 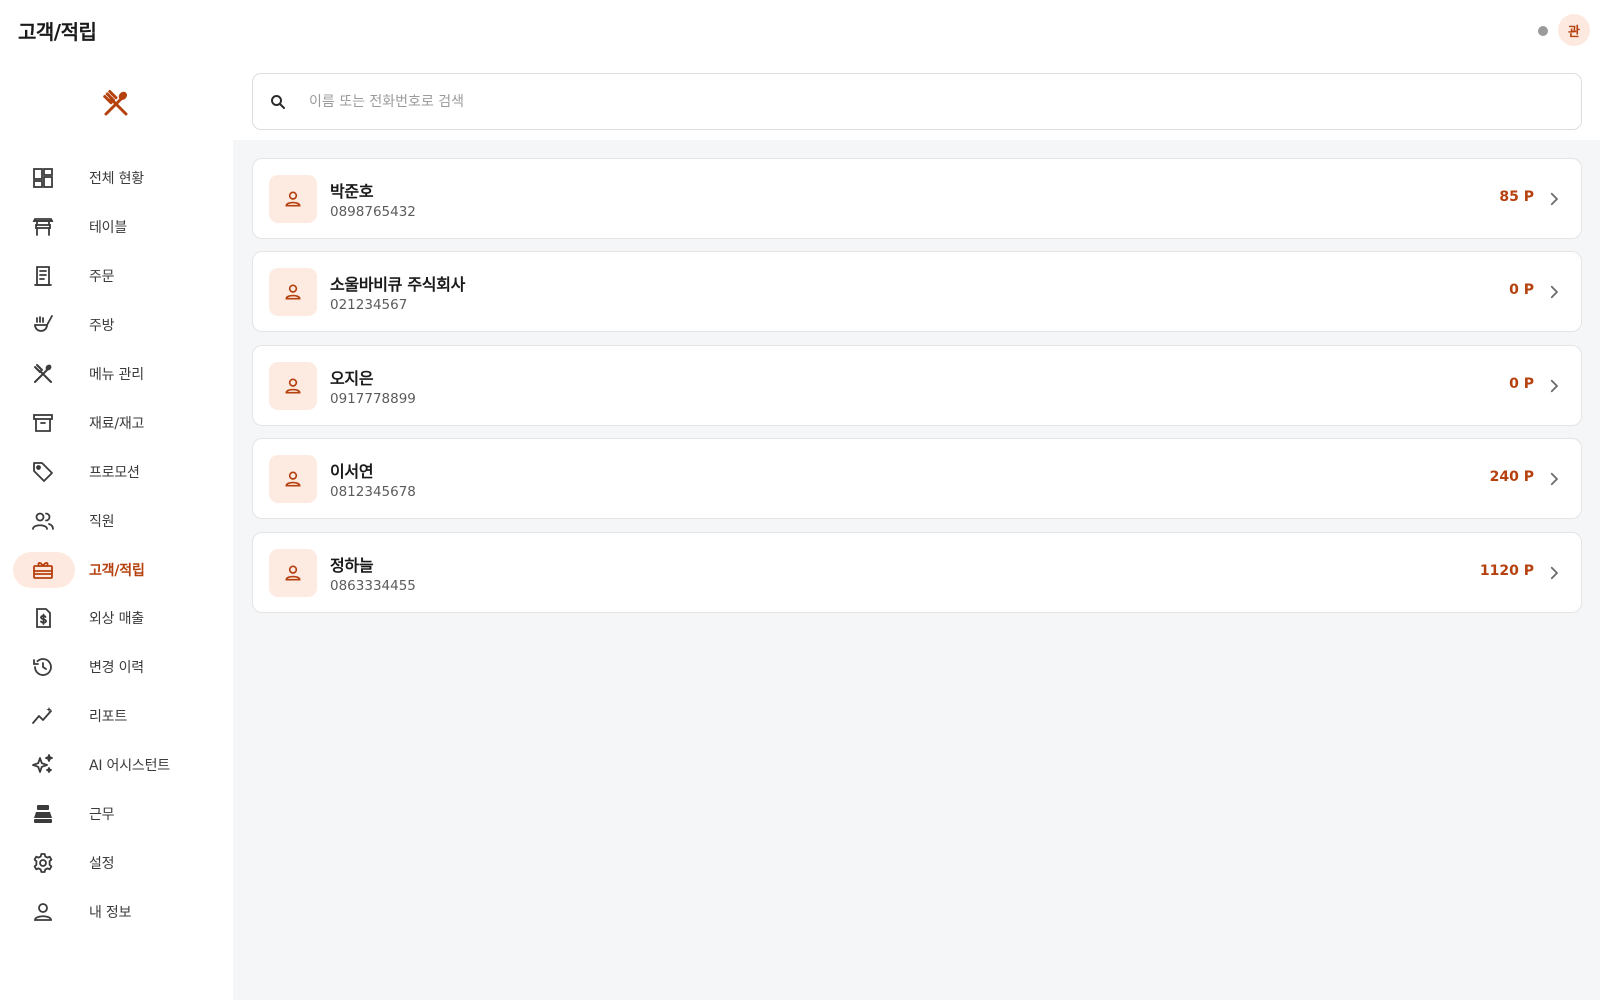 I want to click on sidebar-item-orders: 주문, so click(x=116, y=276).